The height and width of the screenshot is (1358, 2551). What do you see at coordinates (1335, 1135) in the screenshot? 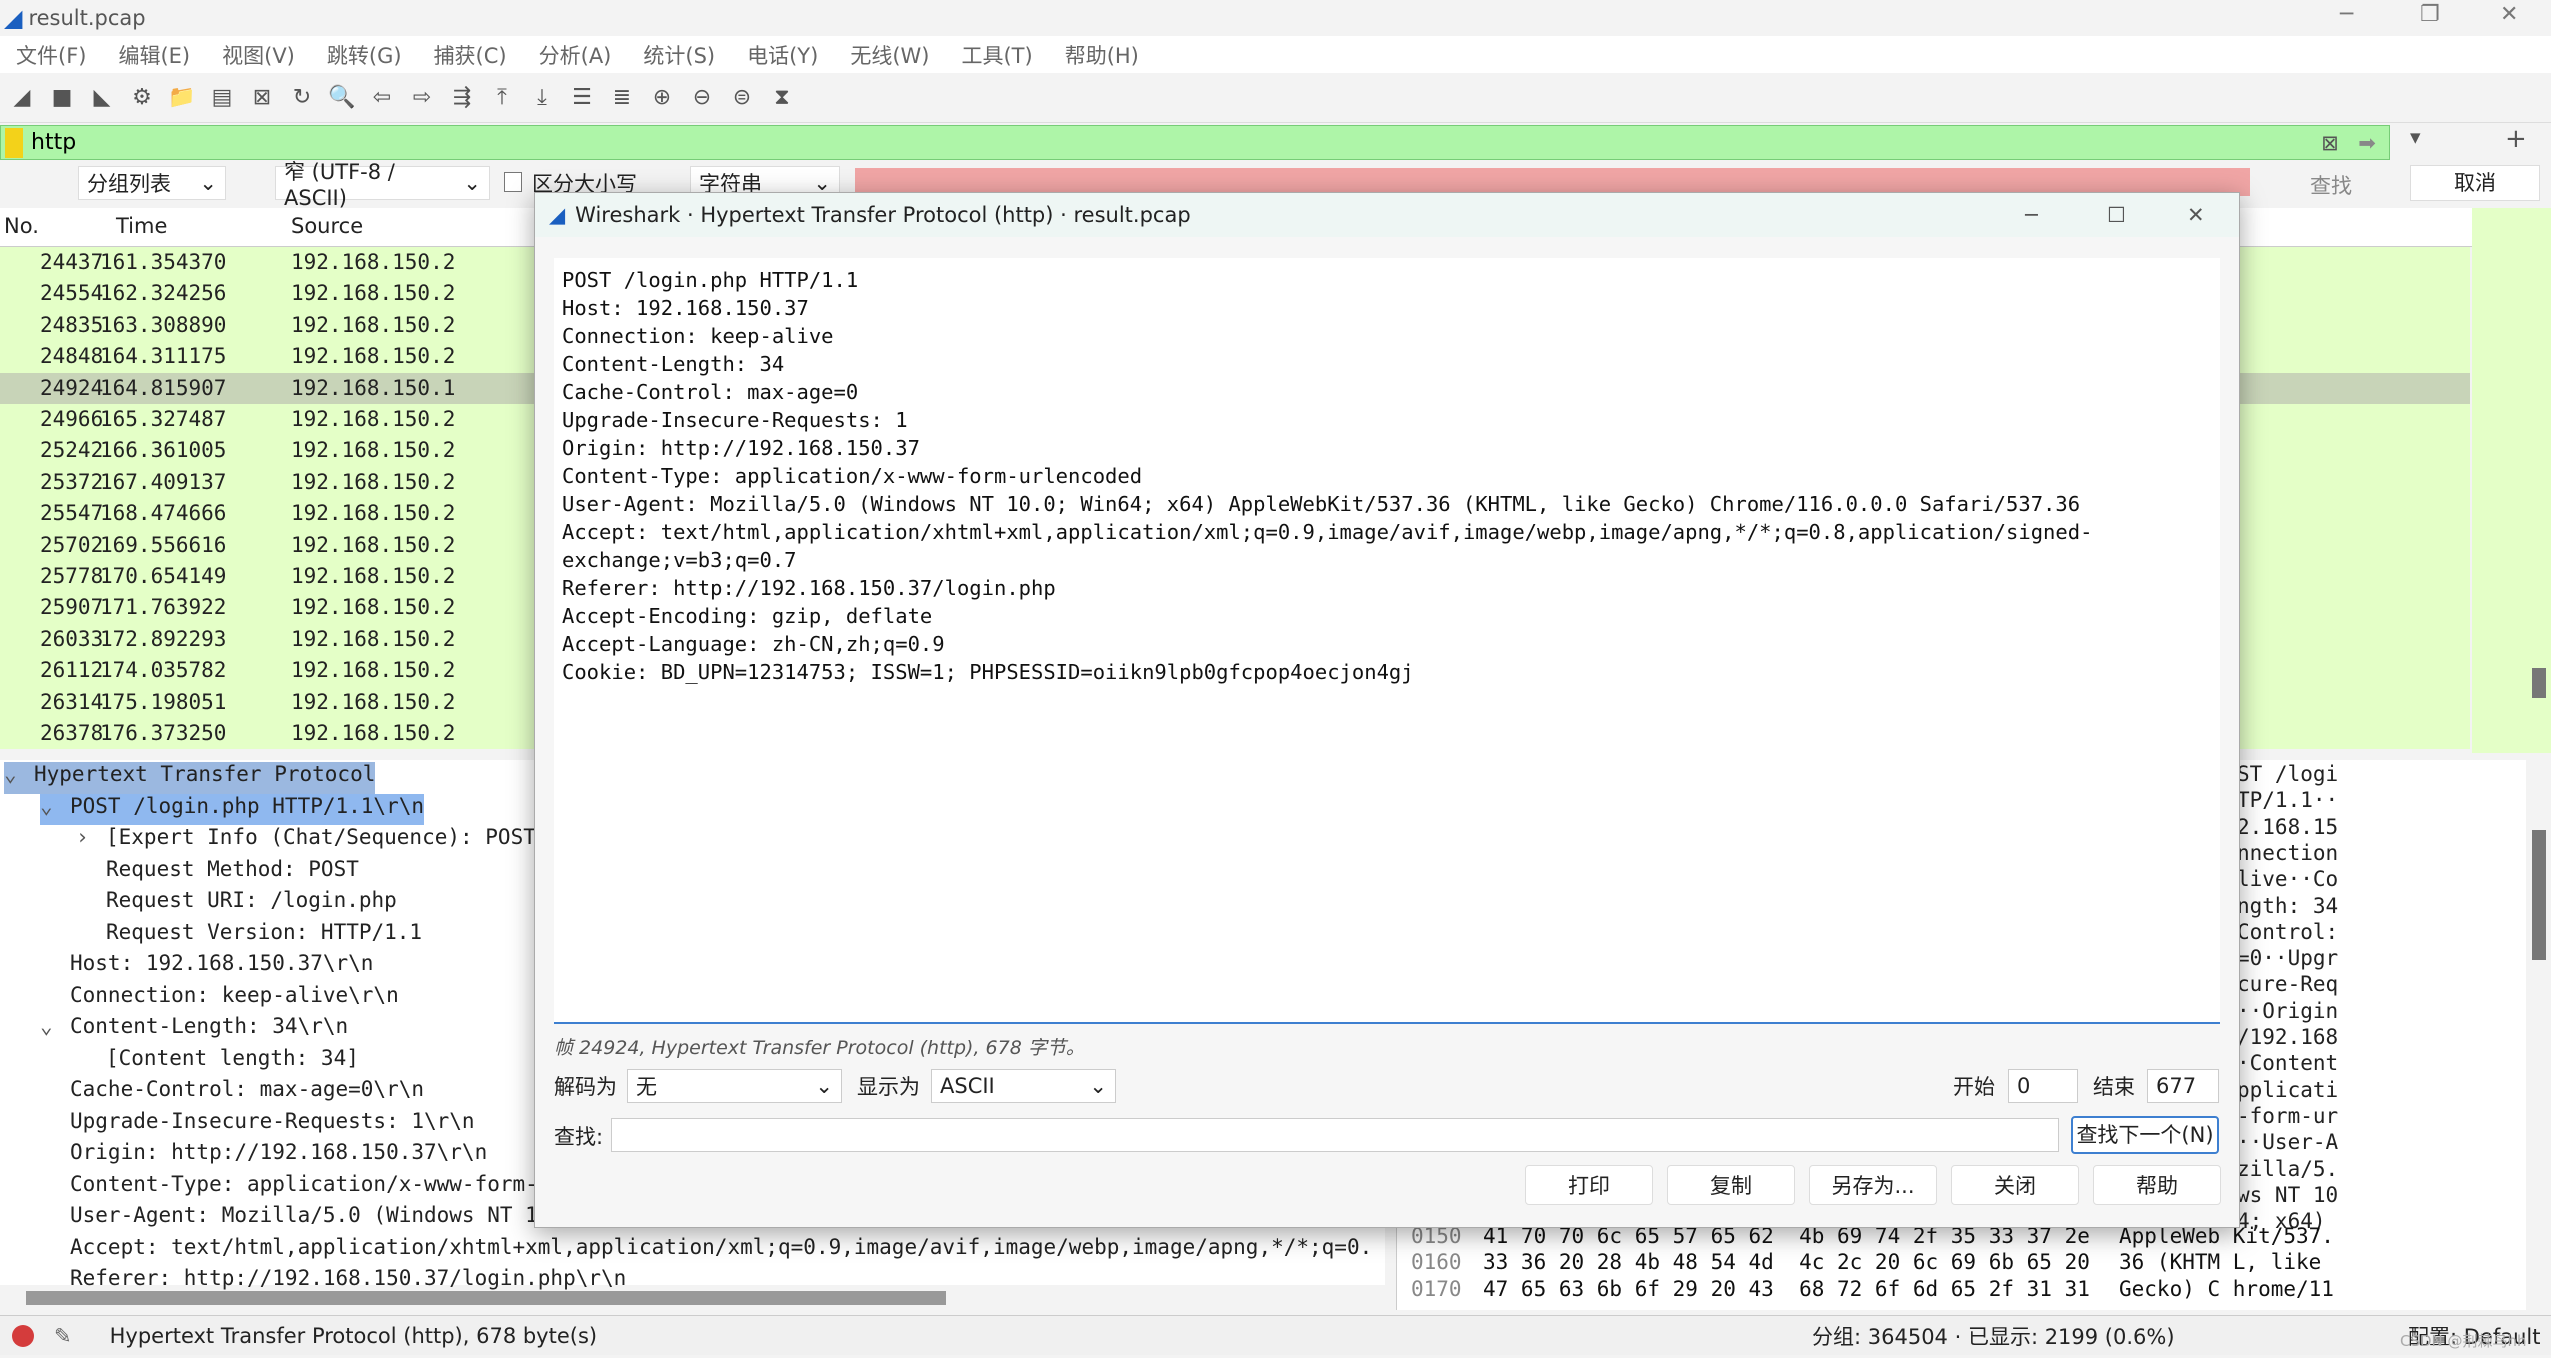
I see `find-input` at bounding box center [1335, 1135].